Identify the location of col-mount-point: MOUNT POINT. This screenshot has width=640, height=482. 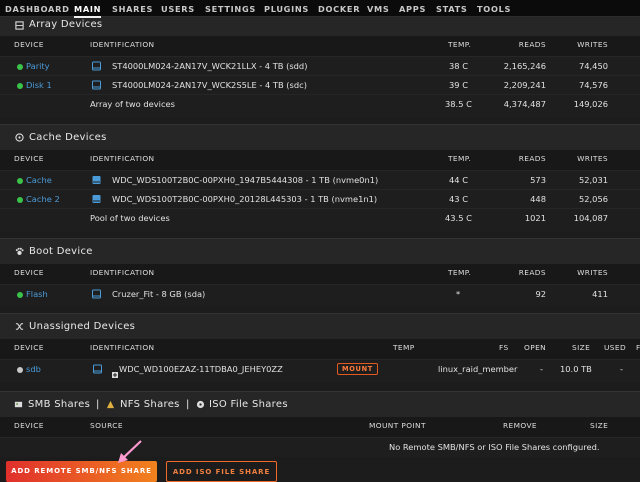
(397, 425).